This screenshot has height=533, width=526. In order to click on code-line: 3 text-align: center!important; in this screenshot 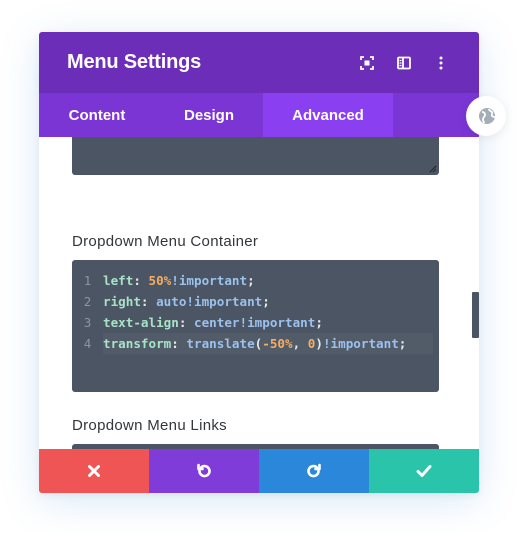, I will do `click(255, 322)`.